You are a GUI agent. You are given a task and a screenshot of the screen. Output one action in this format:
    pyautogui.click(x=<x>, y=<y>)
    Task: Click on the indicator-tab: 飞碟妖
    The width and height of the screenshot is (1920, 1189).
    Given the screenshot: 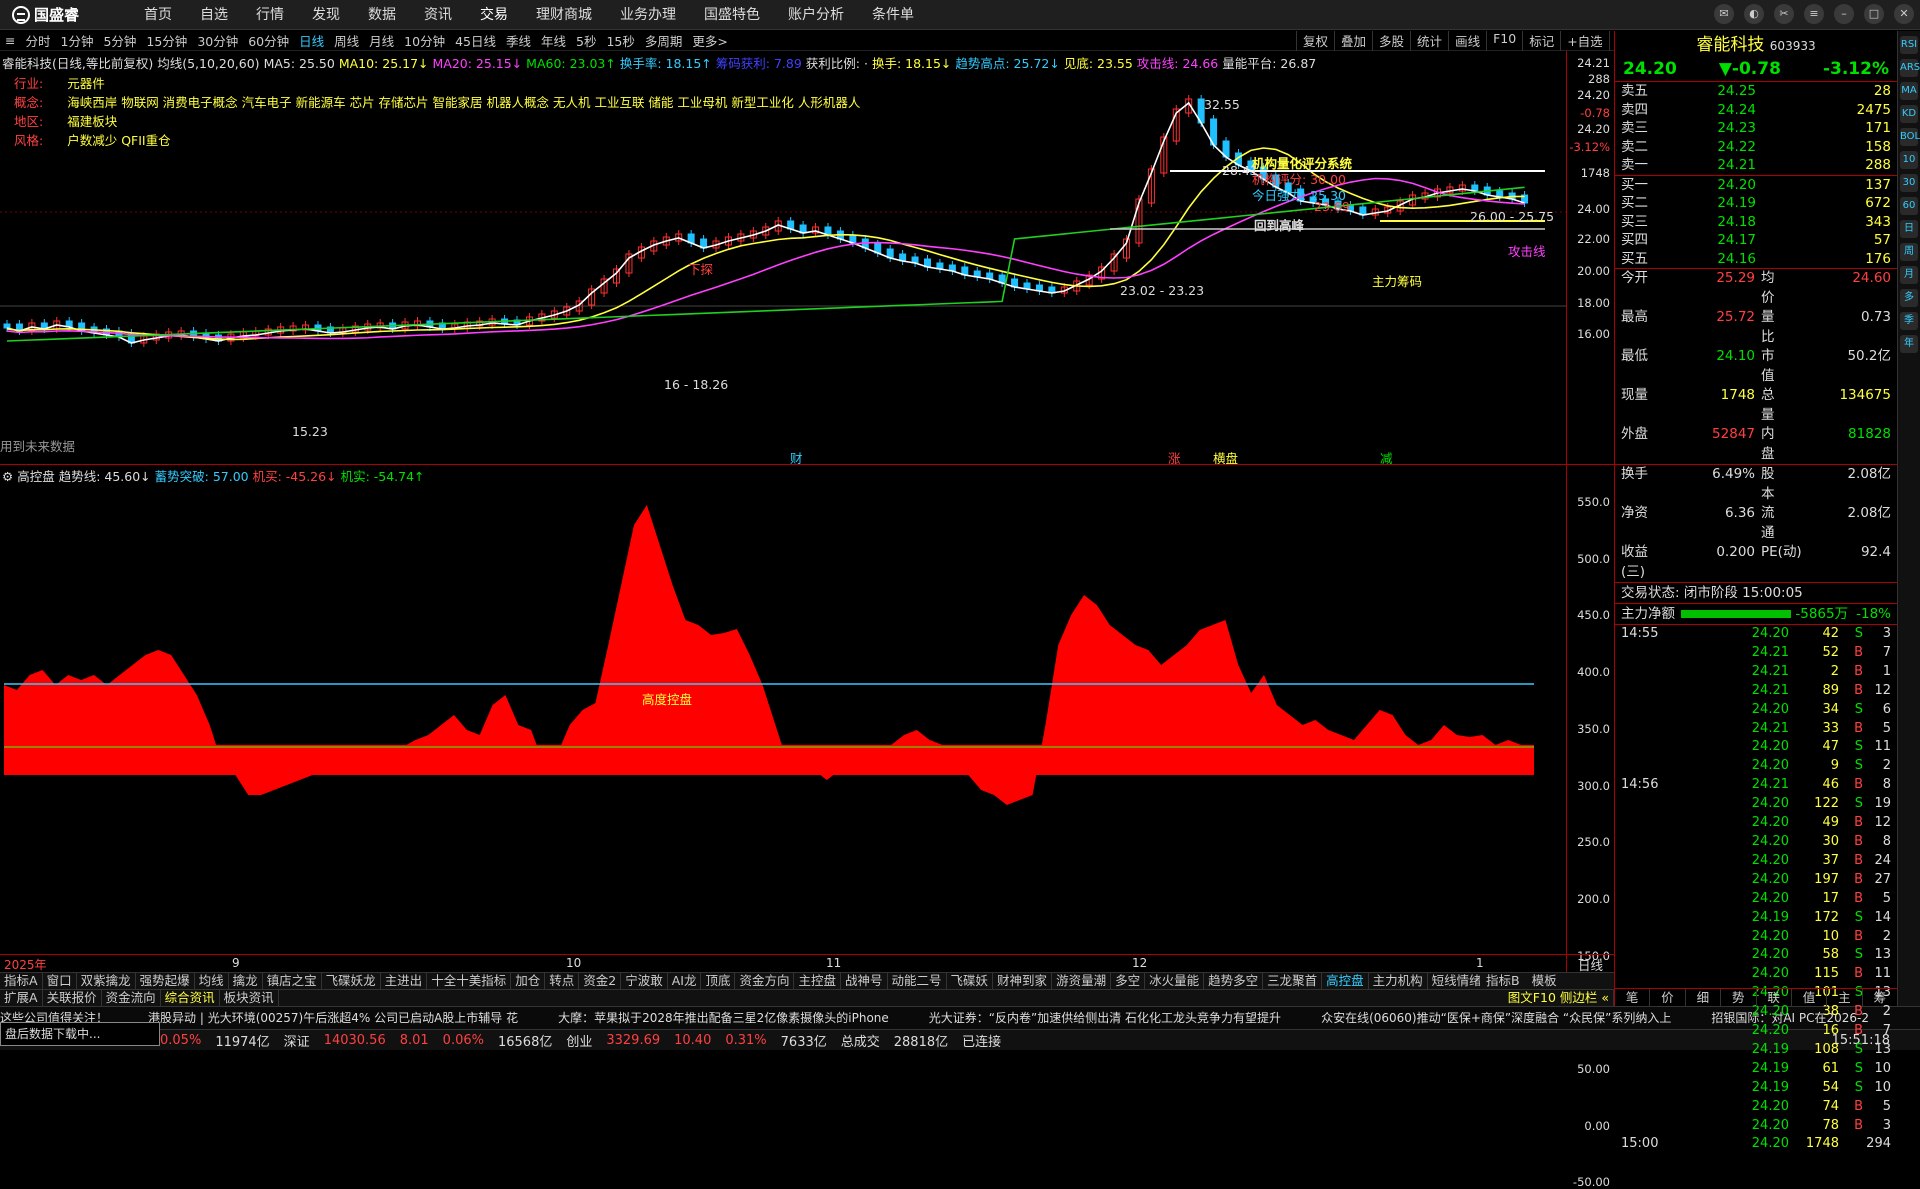 What is the action you would take?
    pyautogui.click(x=970, y=981)
    